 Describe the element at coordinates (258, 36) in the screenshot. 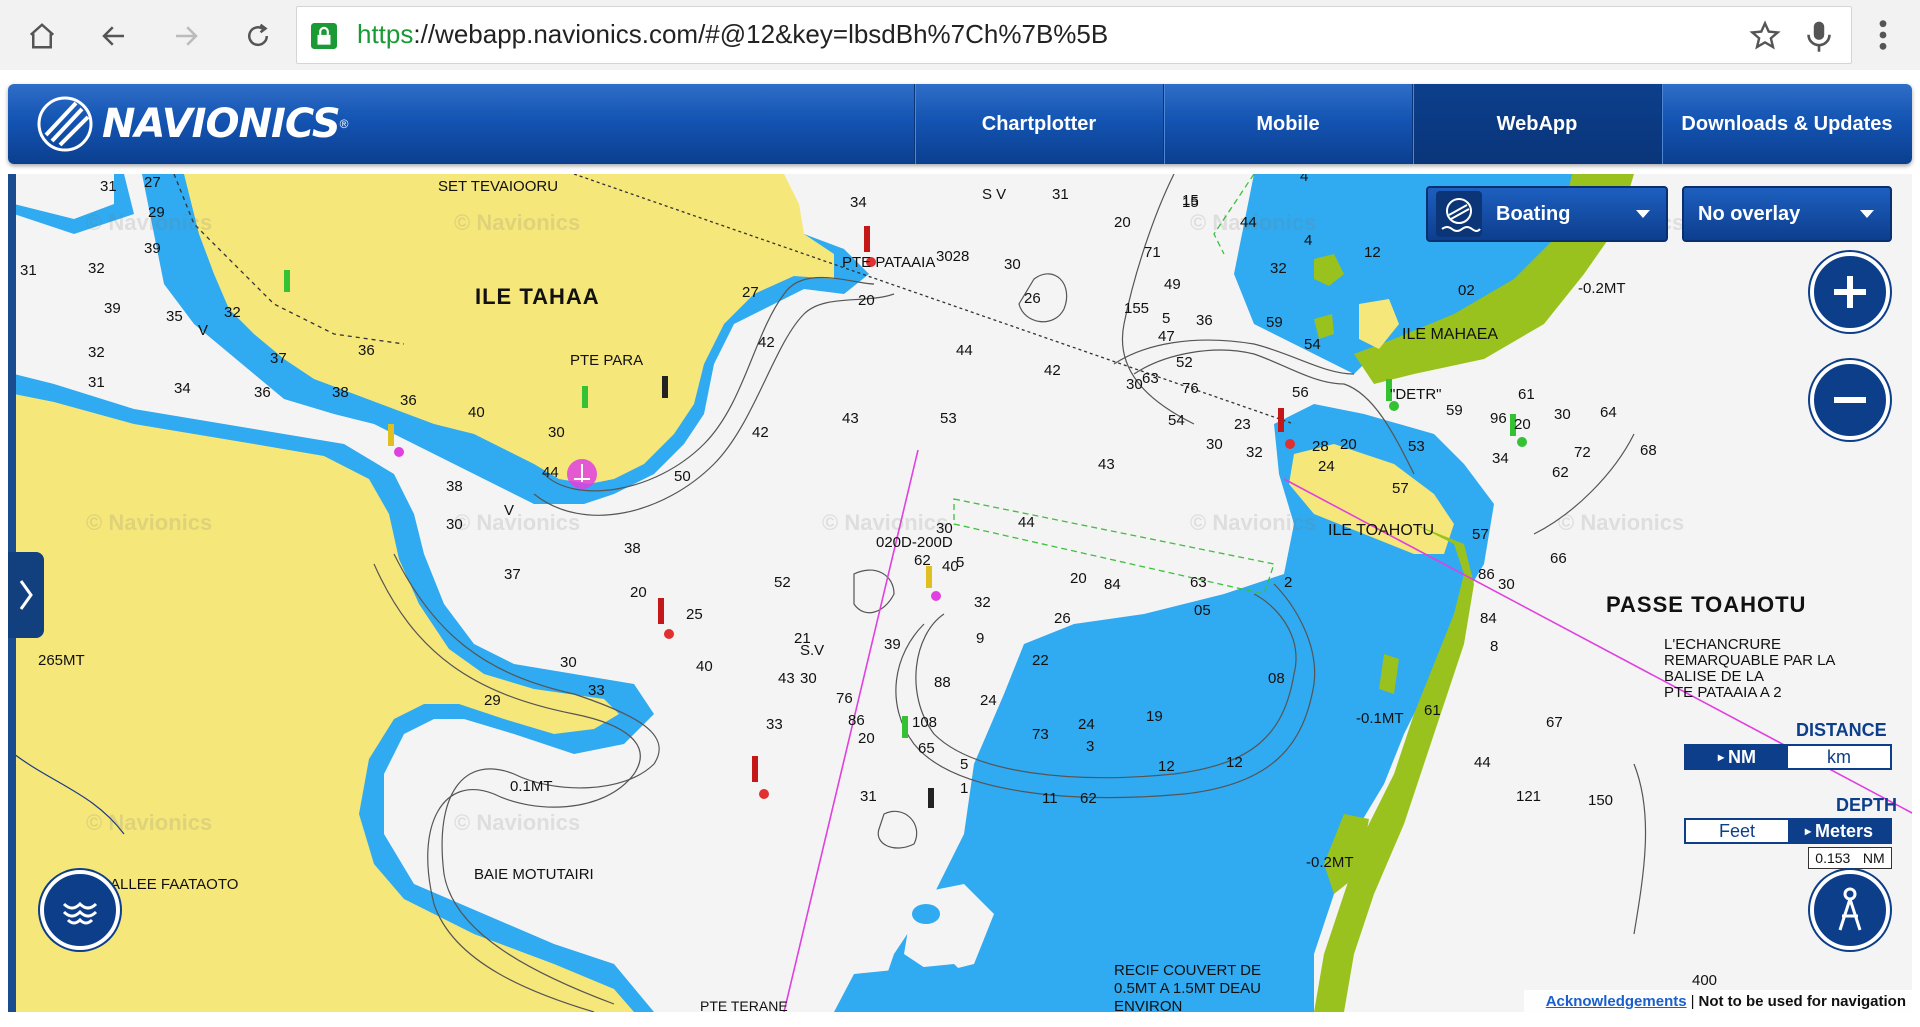

I see `reload-icon` at that location.